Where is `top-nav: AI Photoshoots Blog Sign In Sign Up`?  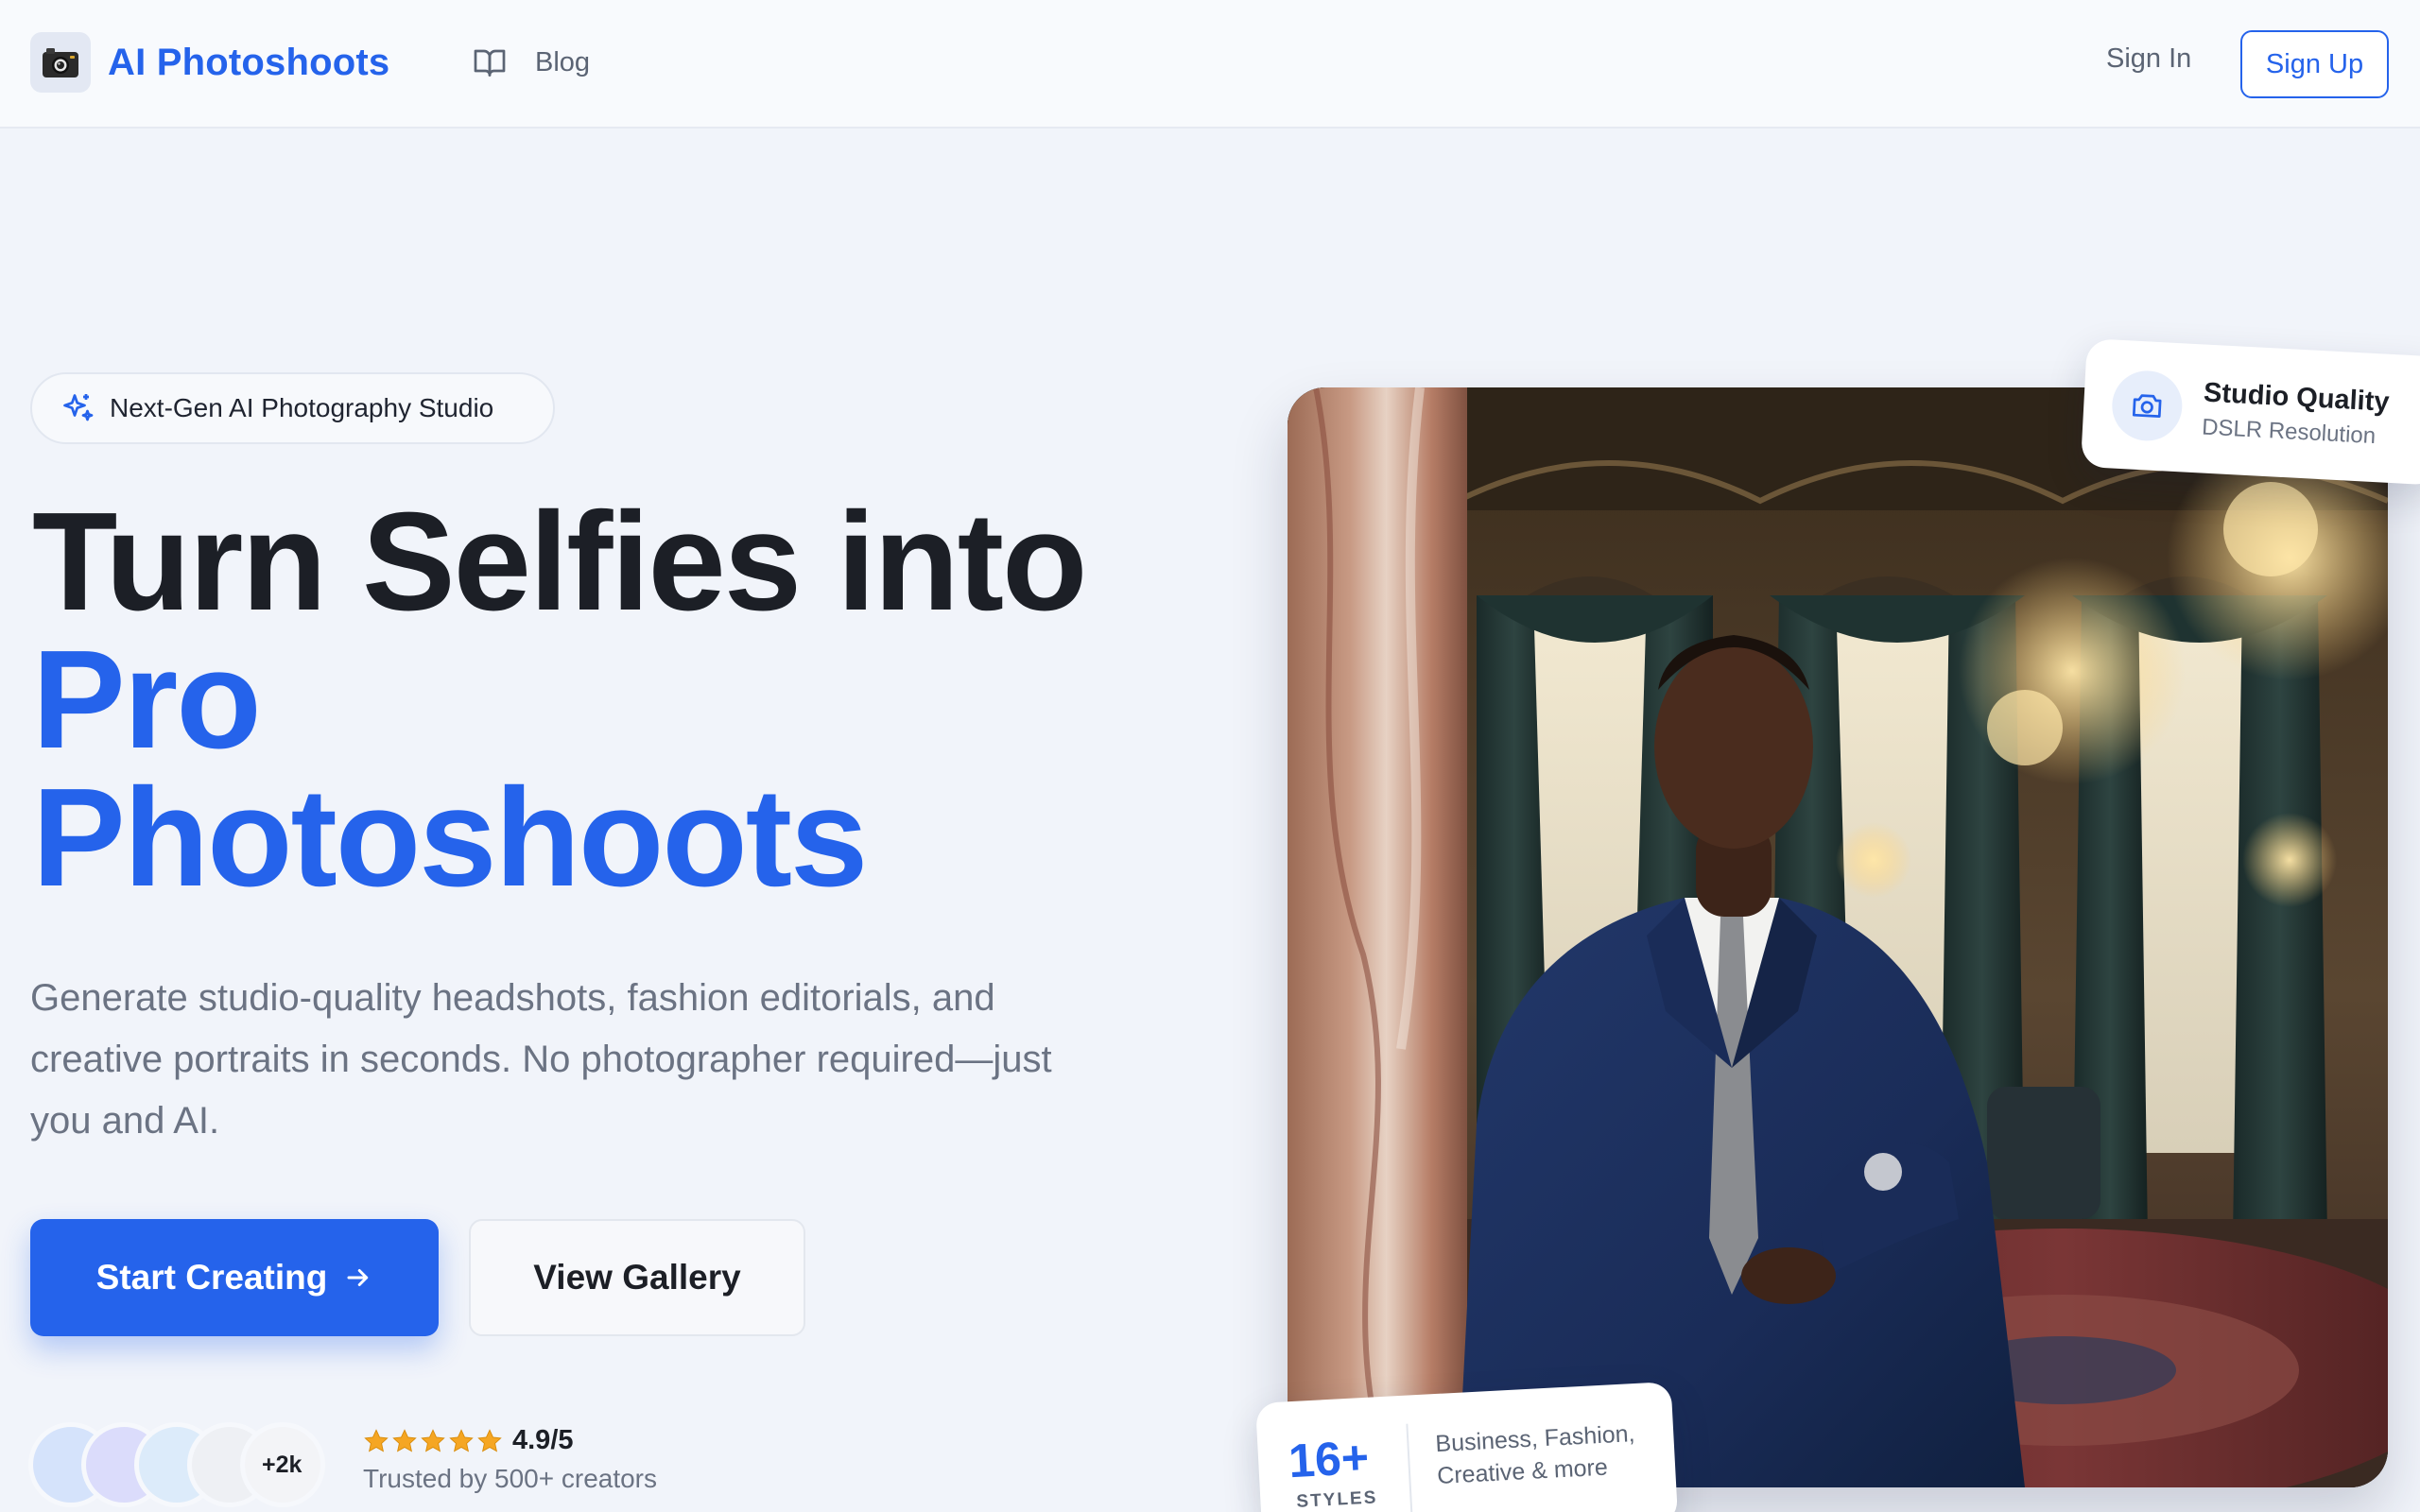
top-nav: AI Photoshoots Blog Sign In Sign Up is located at coordinates (1210, 64).